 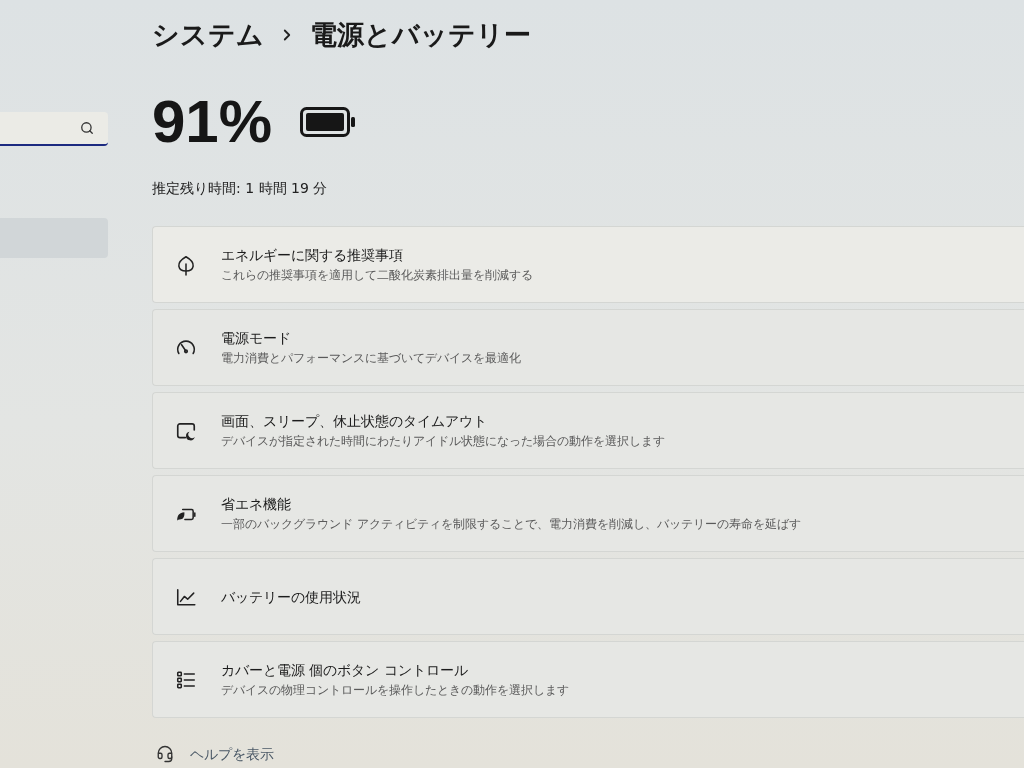 I want to click on setting-description: デバイスの物理コントロールを操作したときの動作を選択します, so click(x=395, y=690).